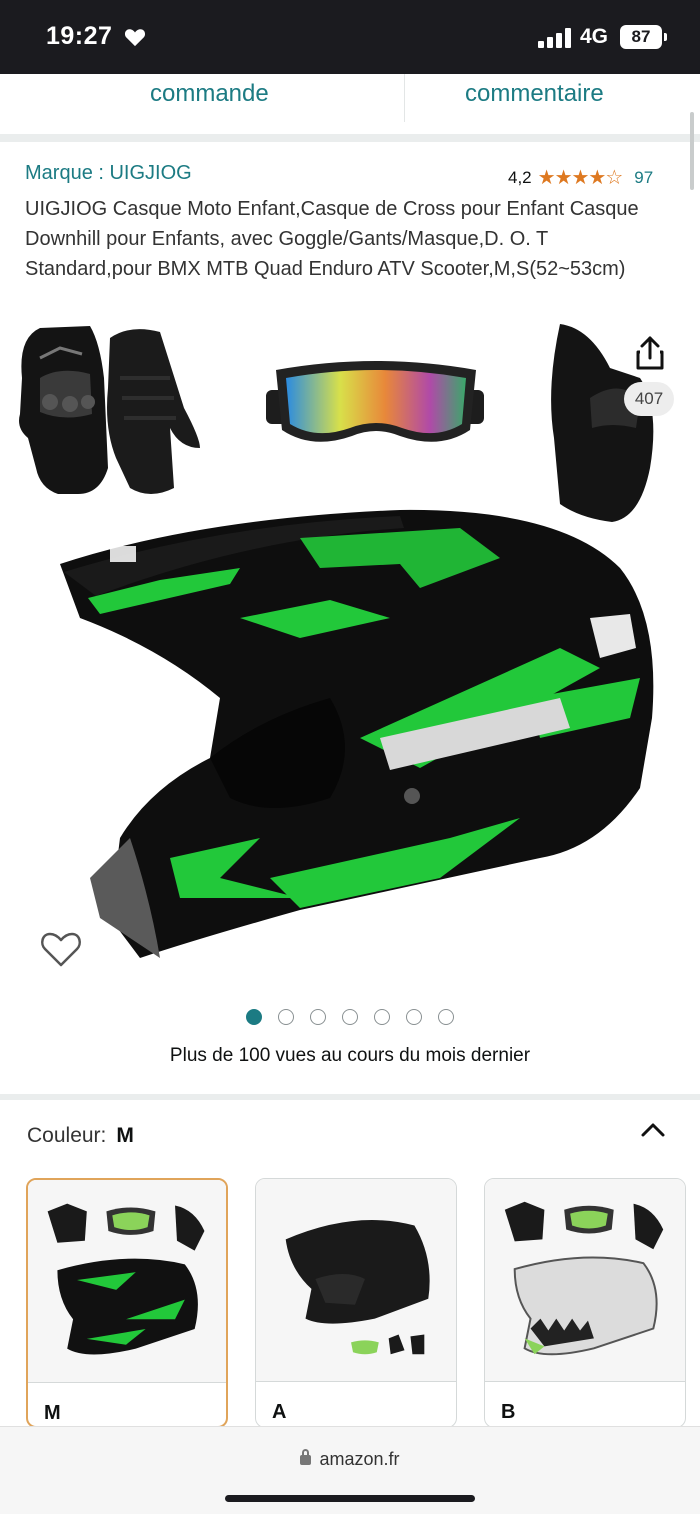  I want to click on rating-value: 4,2, so click(520, 177).